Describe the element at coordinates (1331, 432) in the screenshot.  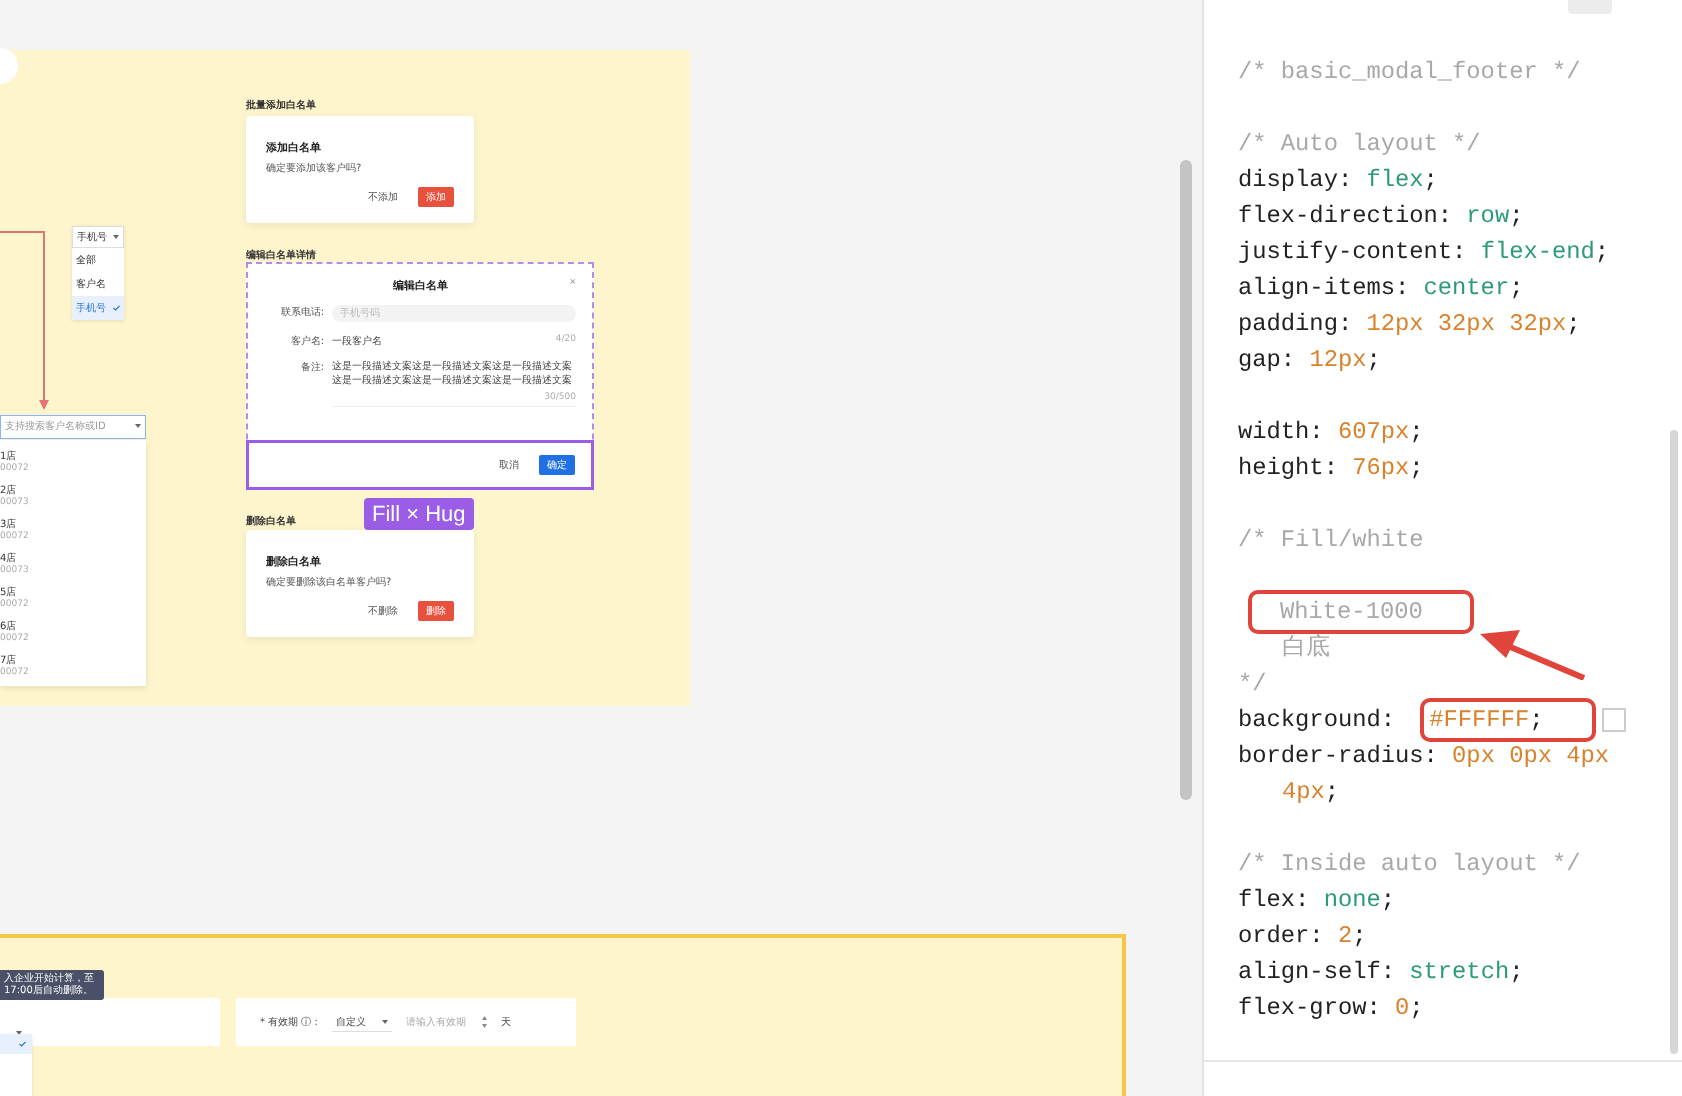
I see `code-text: width: 607px;` at that location.